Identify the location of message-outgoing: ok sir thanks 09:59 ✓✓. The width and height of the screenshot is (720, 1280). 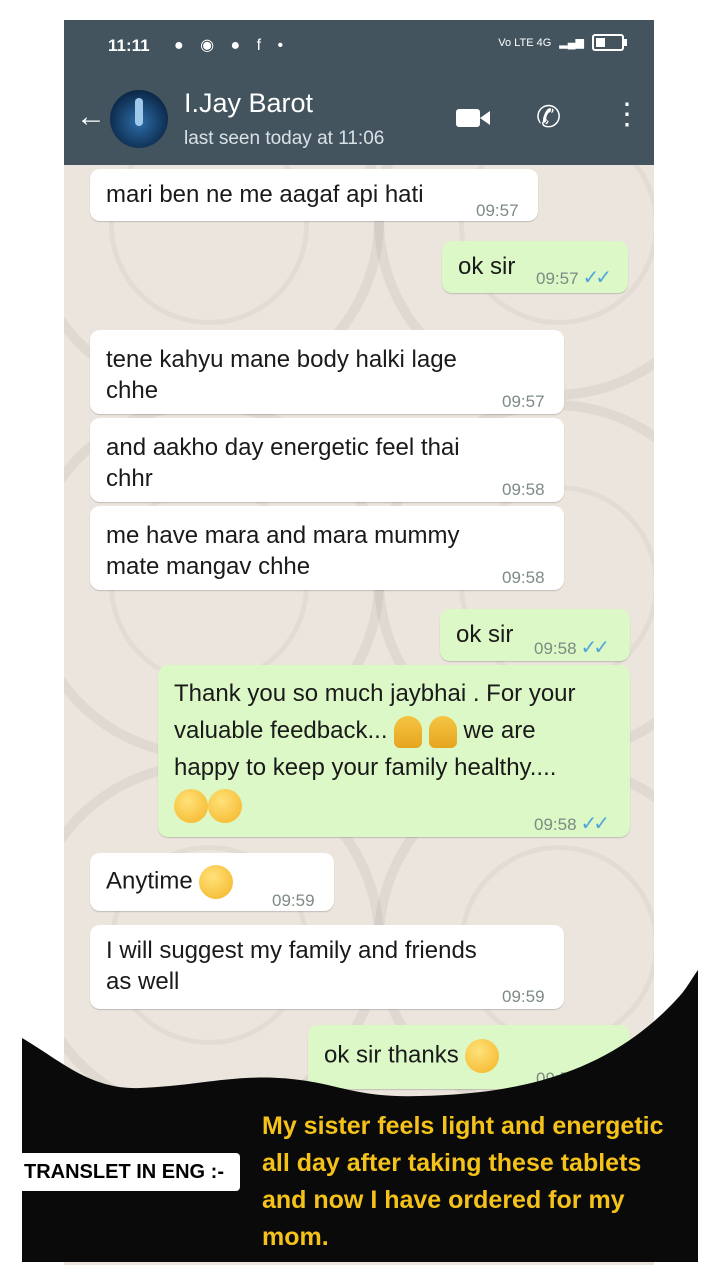
(469, 1057).